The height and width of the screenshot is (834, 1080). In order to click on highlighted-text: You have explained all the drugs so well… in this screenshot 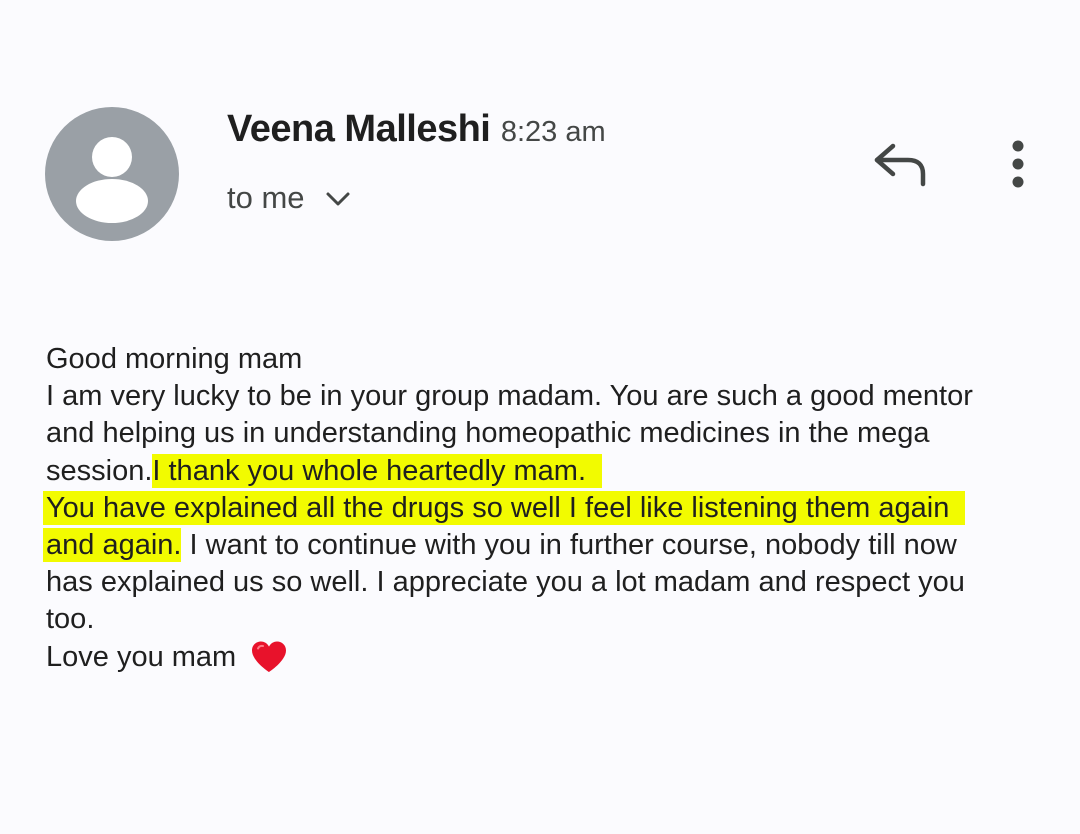, I will do `click(504, 507)`.